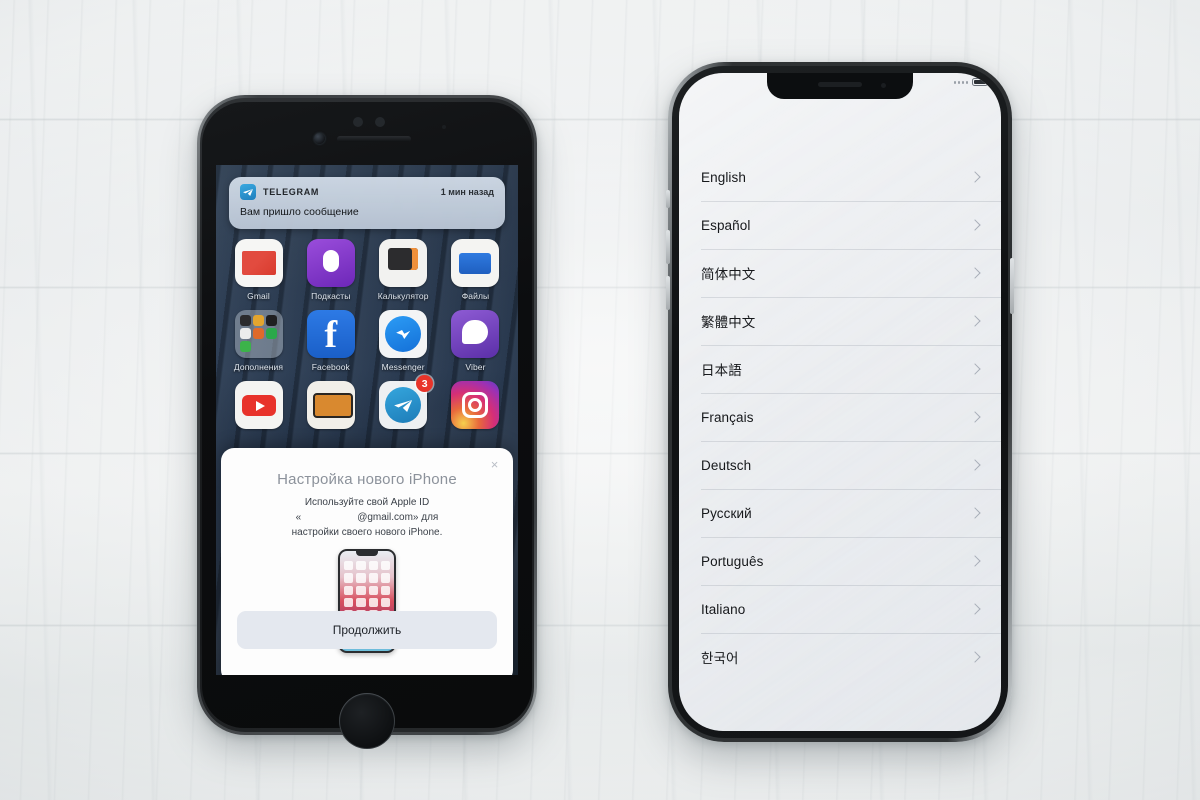 The height and width of the screenshot is (800, 1200). Describe the element at coordinates (494, 464) in the screenshot. I see `close-icon: ×` at that location.